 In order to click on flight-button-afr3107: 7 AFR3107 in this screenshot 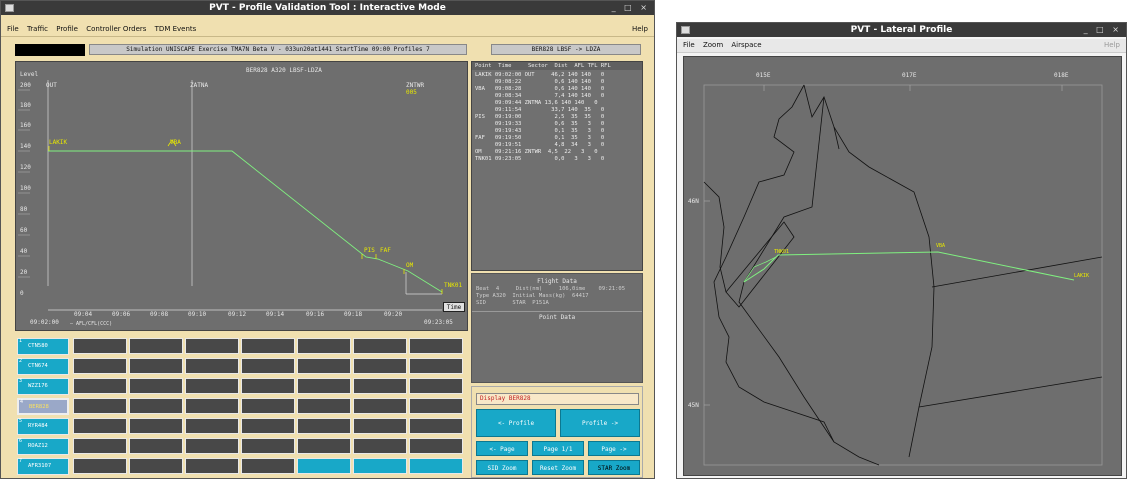, I will do `click(43, 466)`.